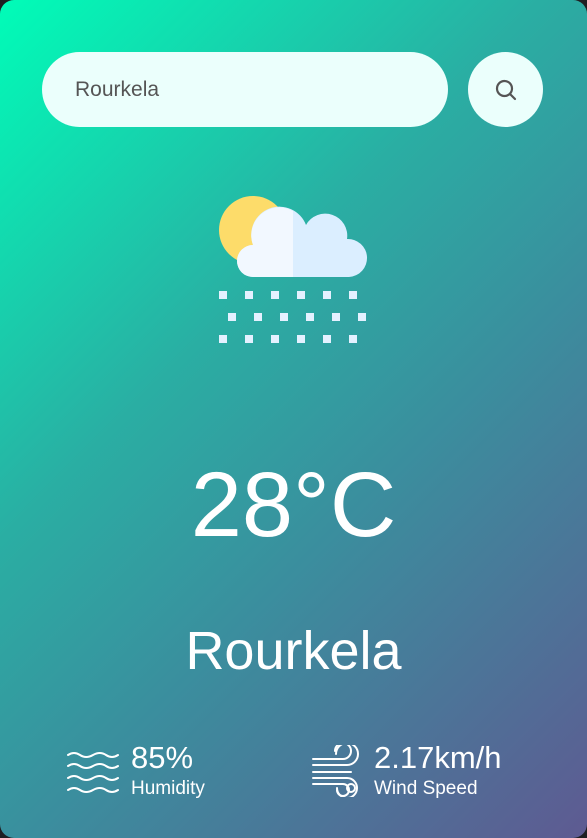  I want to click on temperature-value: 28°C, so click(293, 505).